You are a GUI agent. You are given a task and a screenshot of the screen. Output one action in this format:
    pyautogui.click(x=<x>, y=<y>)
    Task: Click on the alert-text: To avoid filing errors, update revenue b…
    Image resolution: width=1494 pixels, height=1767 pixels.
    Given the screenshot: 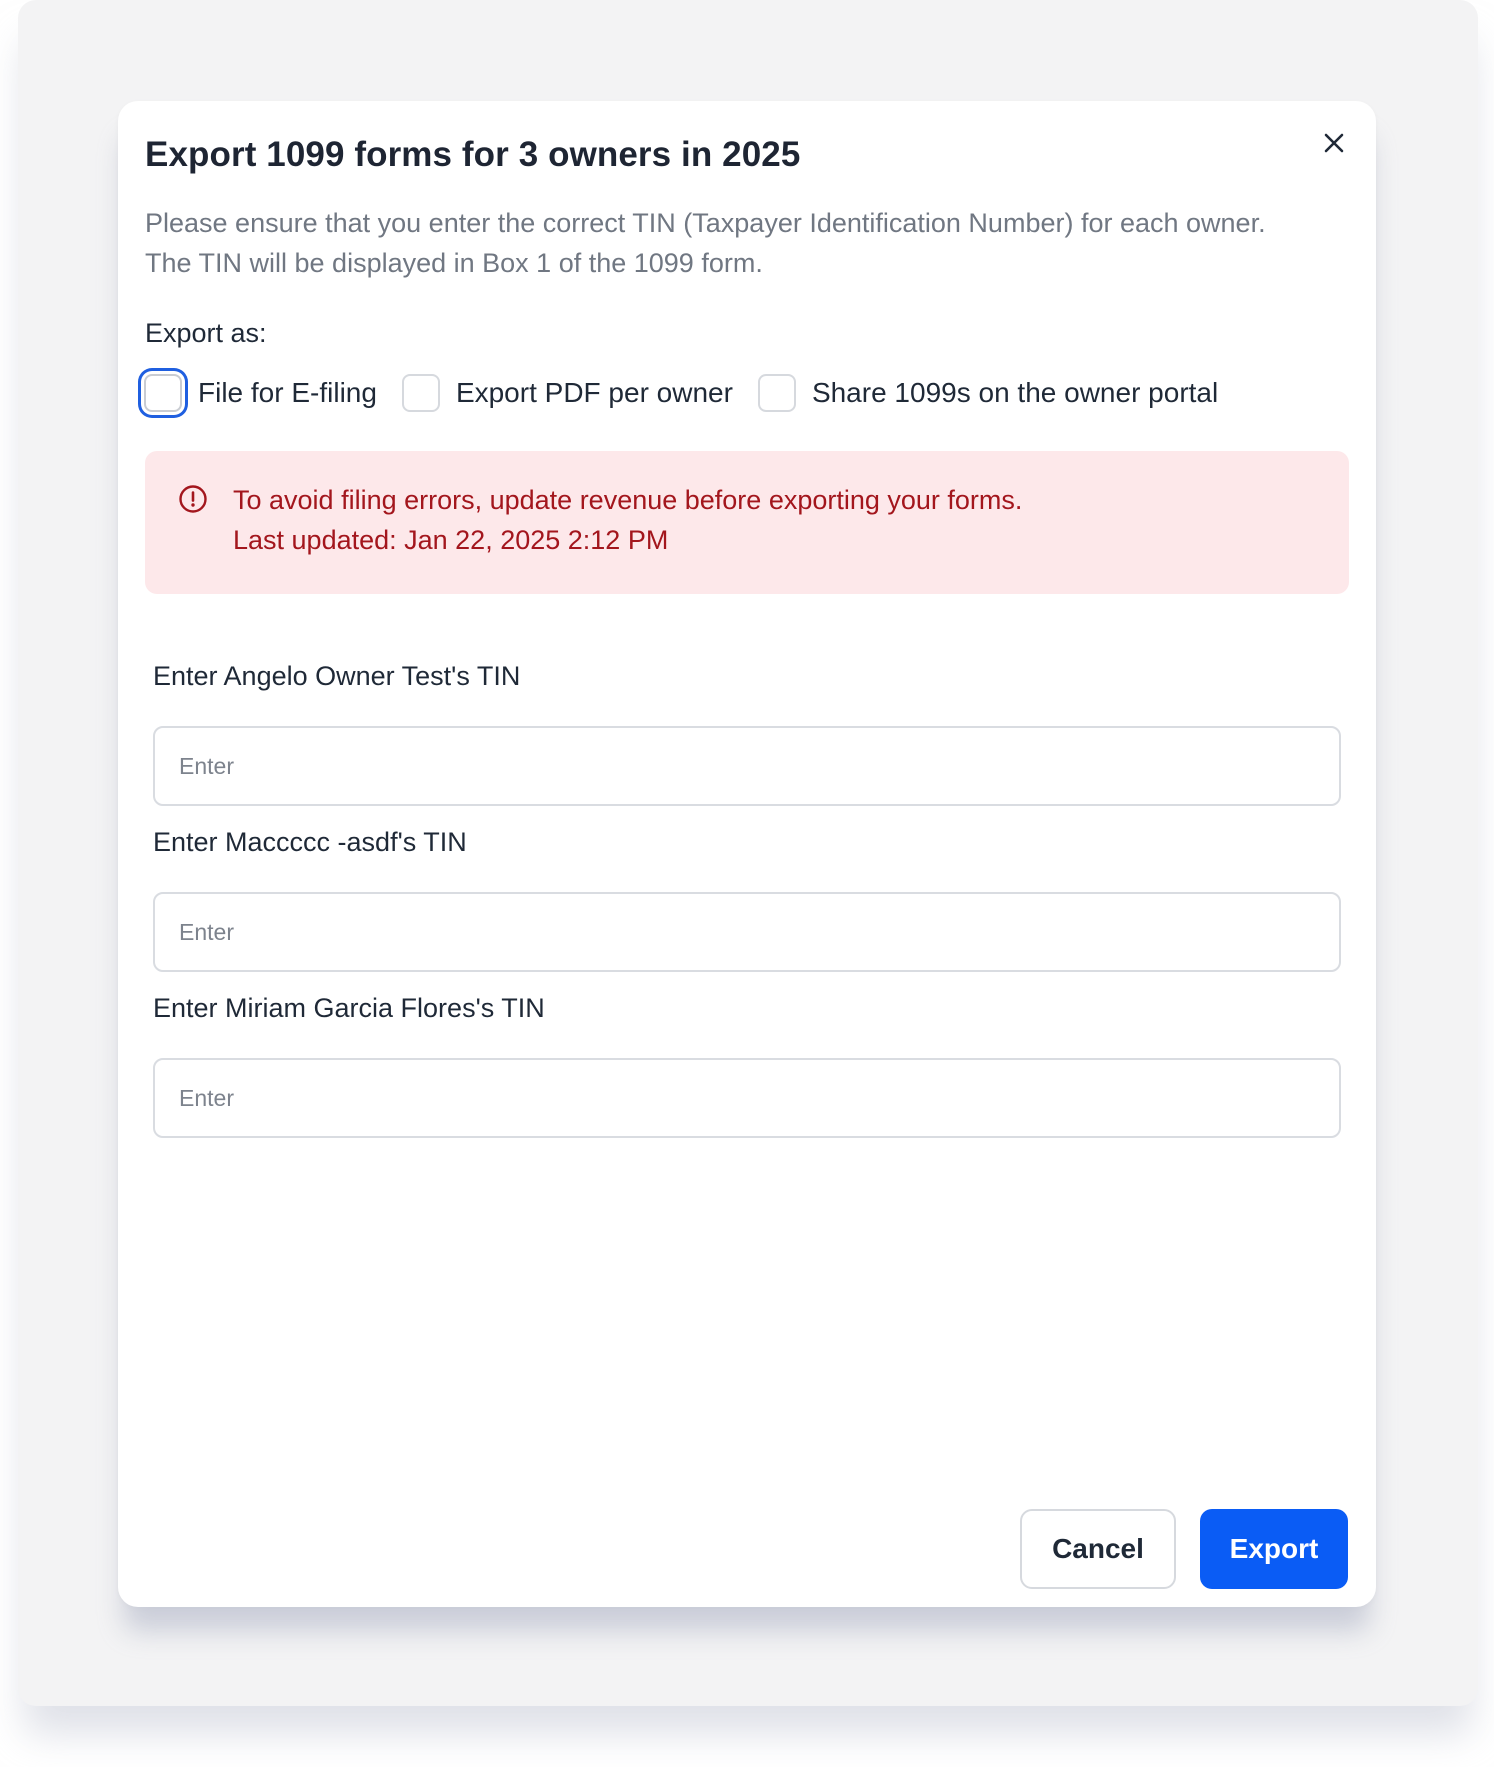 What is the action you would take?
    pyautogui.click(x=627, y=520)
    